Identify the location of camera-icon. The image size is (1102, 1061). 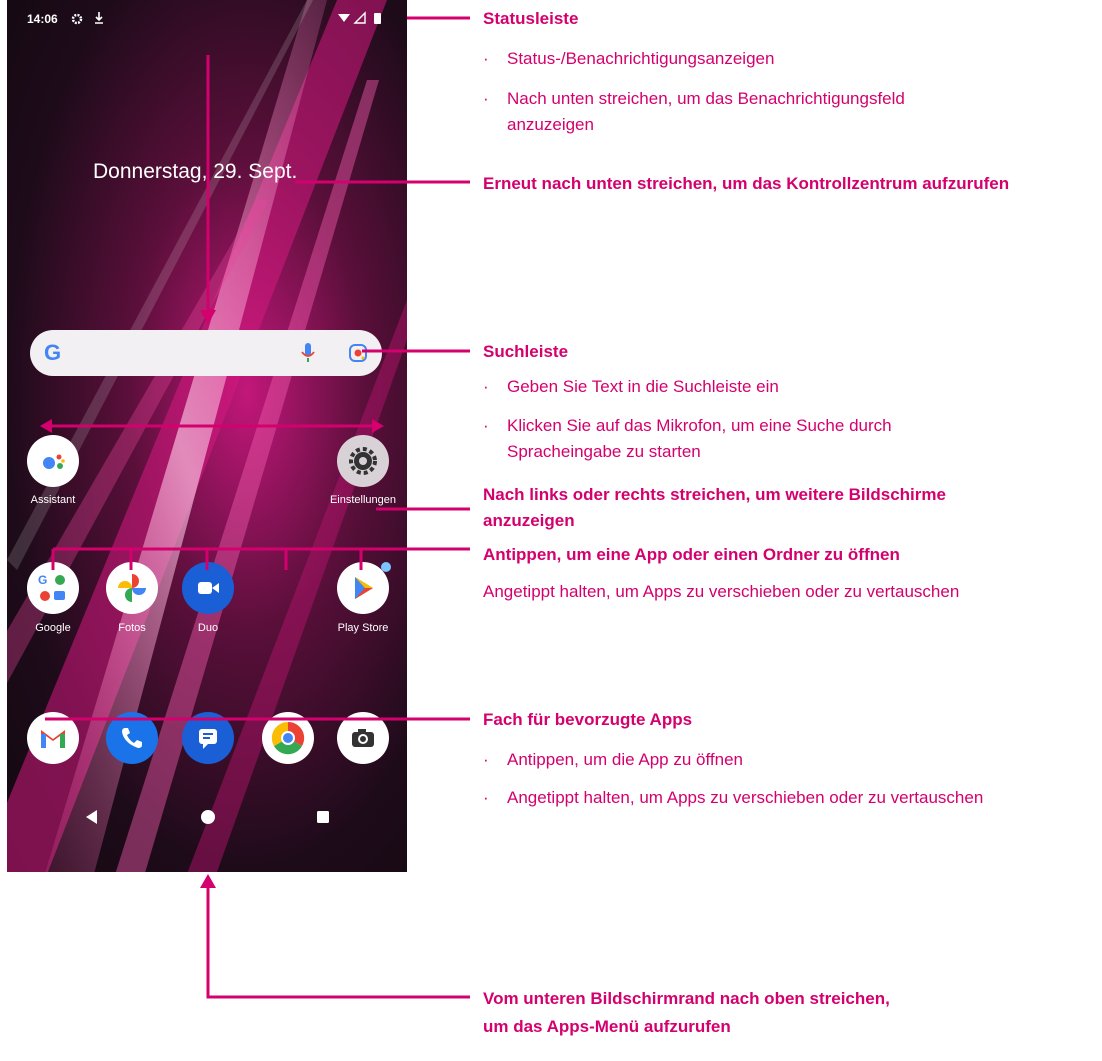
(363, 738).